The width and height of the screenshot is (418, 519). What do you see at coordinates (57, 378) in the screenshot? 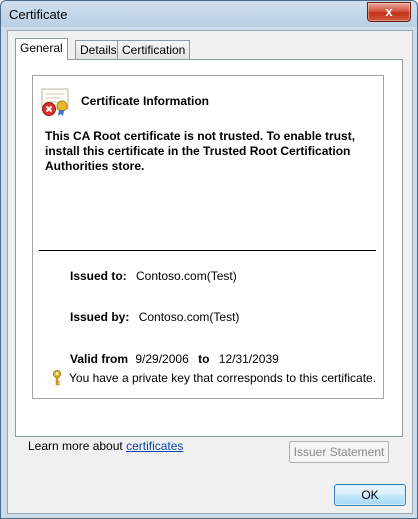
I see `key-icon` at bounding box center [57, 378].